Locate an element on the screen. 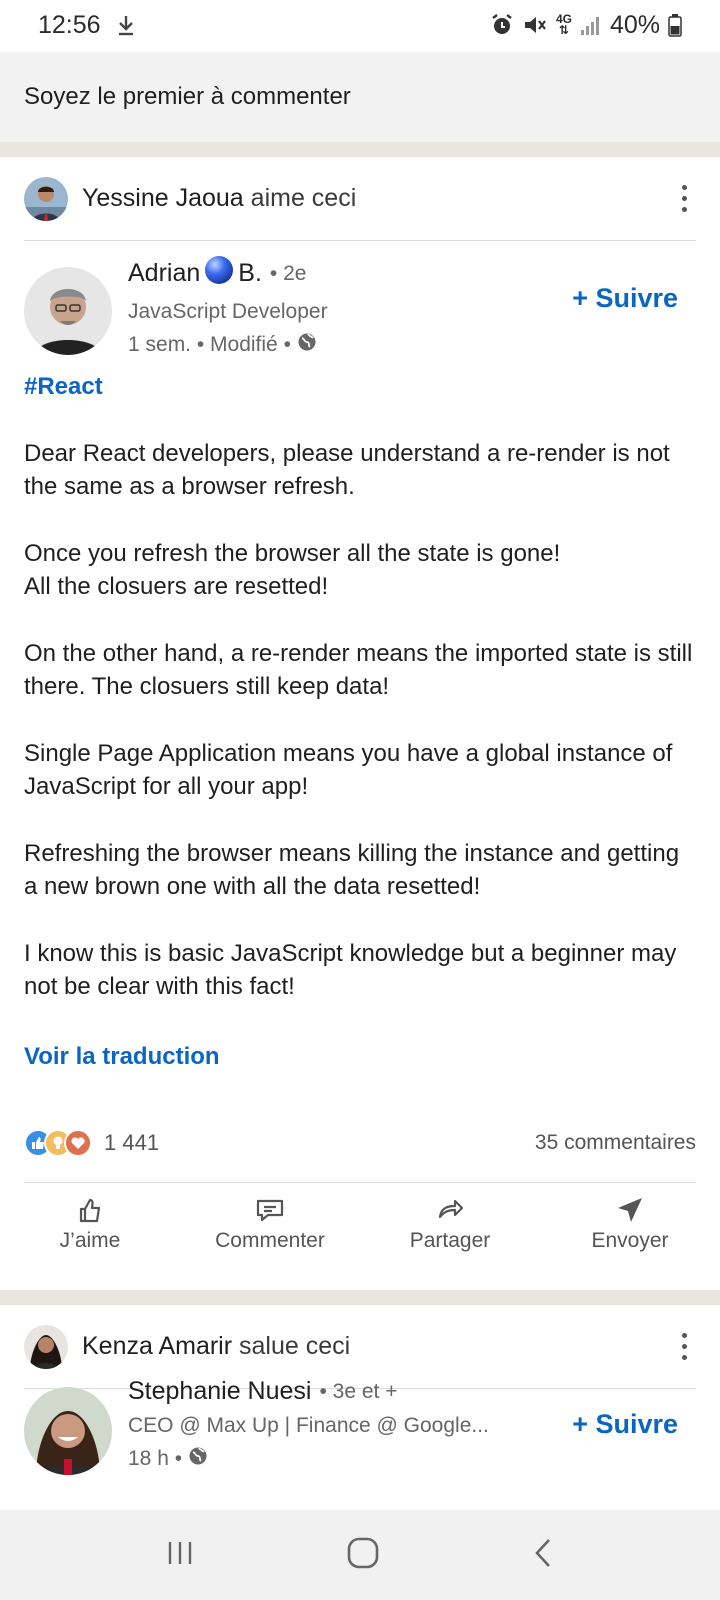 The width and height of the screenshot is (720, 1600). post-time-text: 18 h • is located at coordinates (155, 1458).